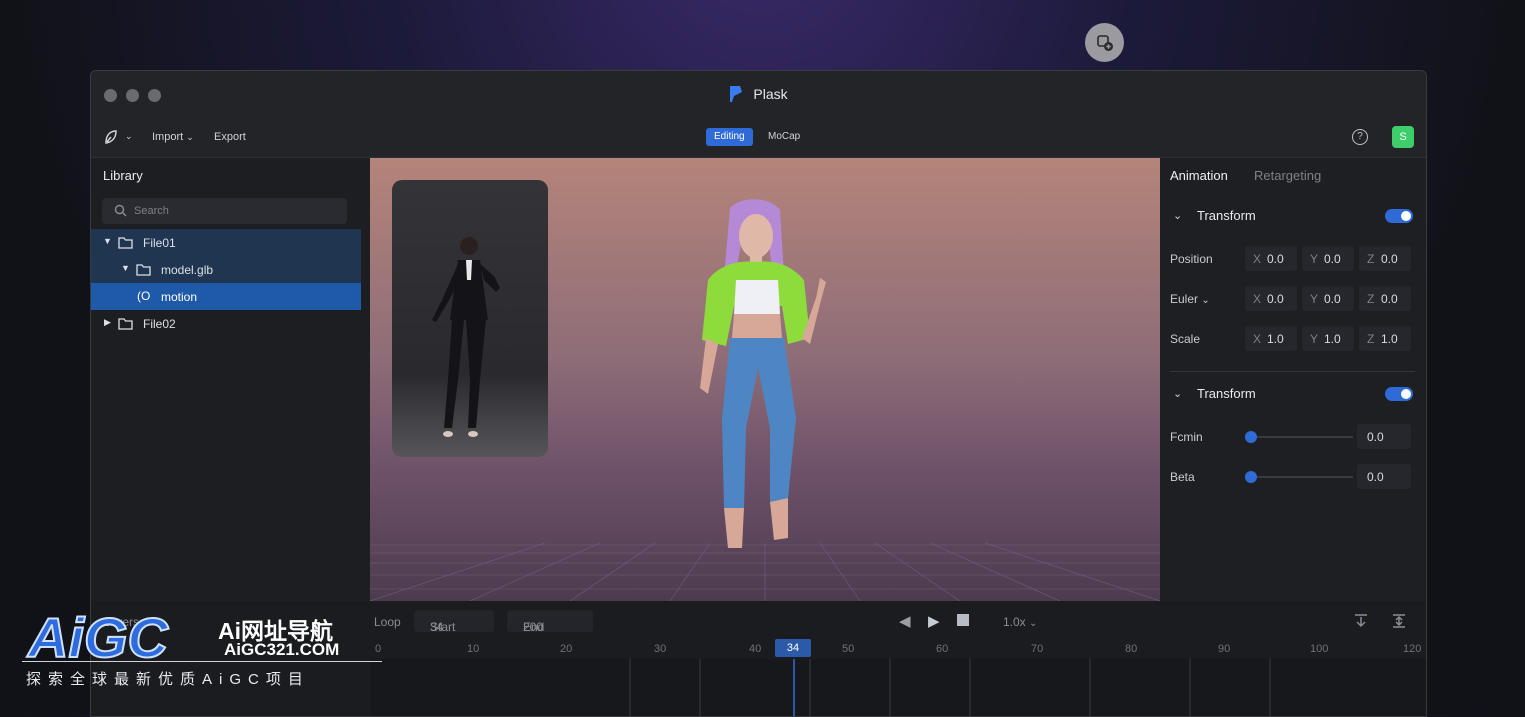 This screenshot has width=1525, height=717. What do you see at coordinates (1271, 338) in the screenshot?
I see `scale-x-field: X 1.0` at bounding box center [1271, 338].